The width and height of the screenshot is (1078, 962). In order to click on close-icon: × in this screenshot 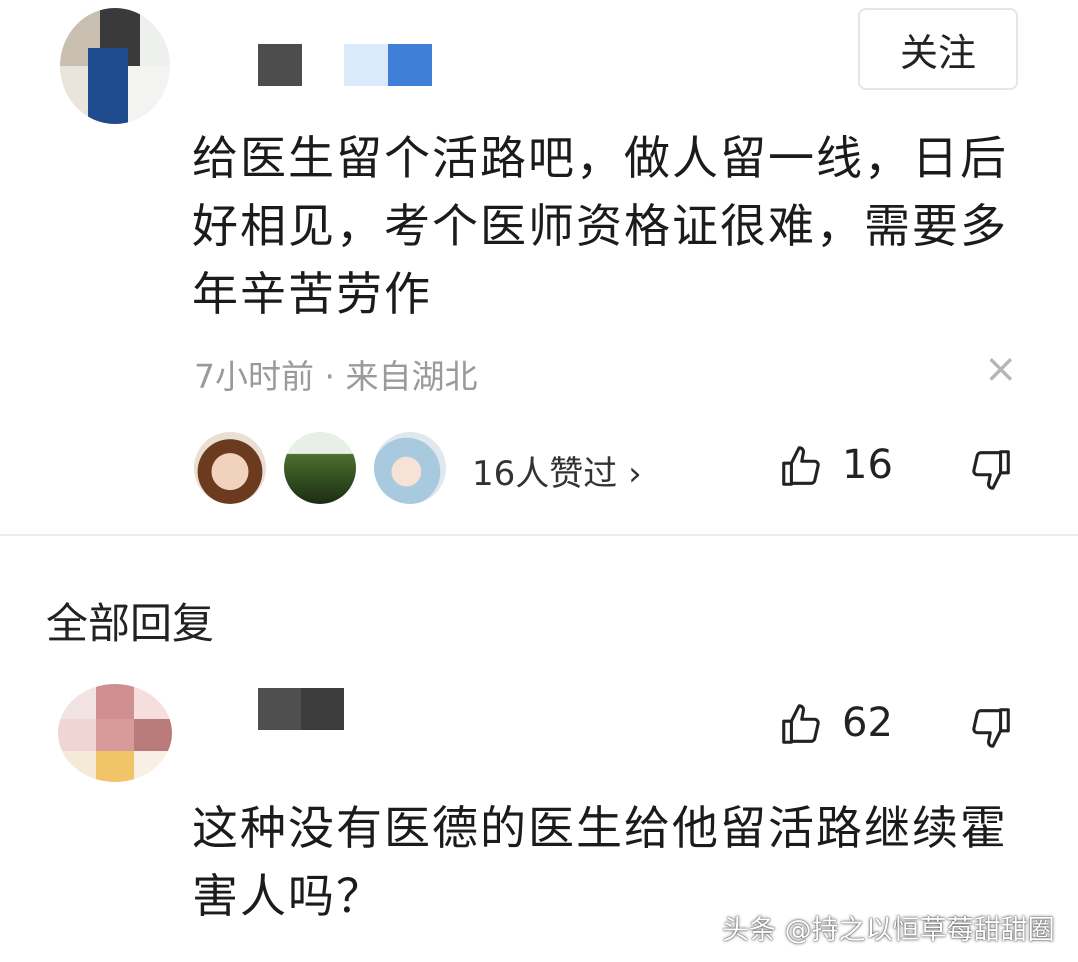, I will do `click(1001, 369)`.